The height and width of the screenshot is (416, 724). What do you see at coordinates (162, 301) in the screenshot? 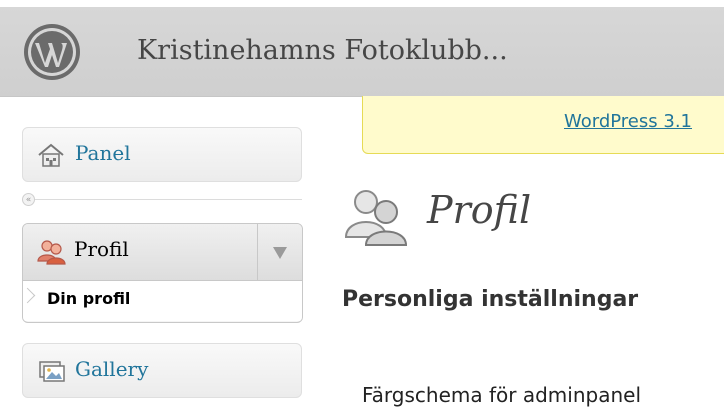
I see `submenu-item-din-profil: Din profil` at bounding box center [162, 301].